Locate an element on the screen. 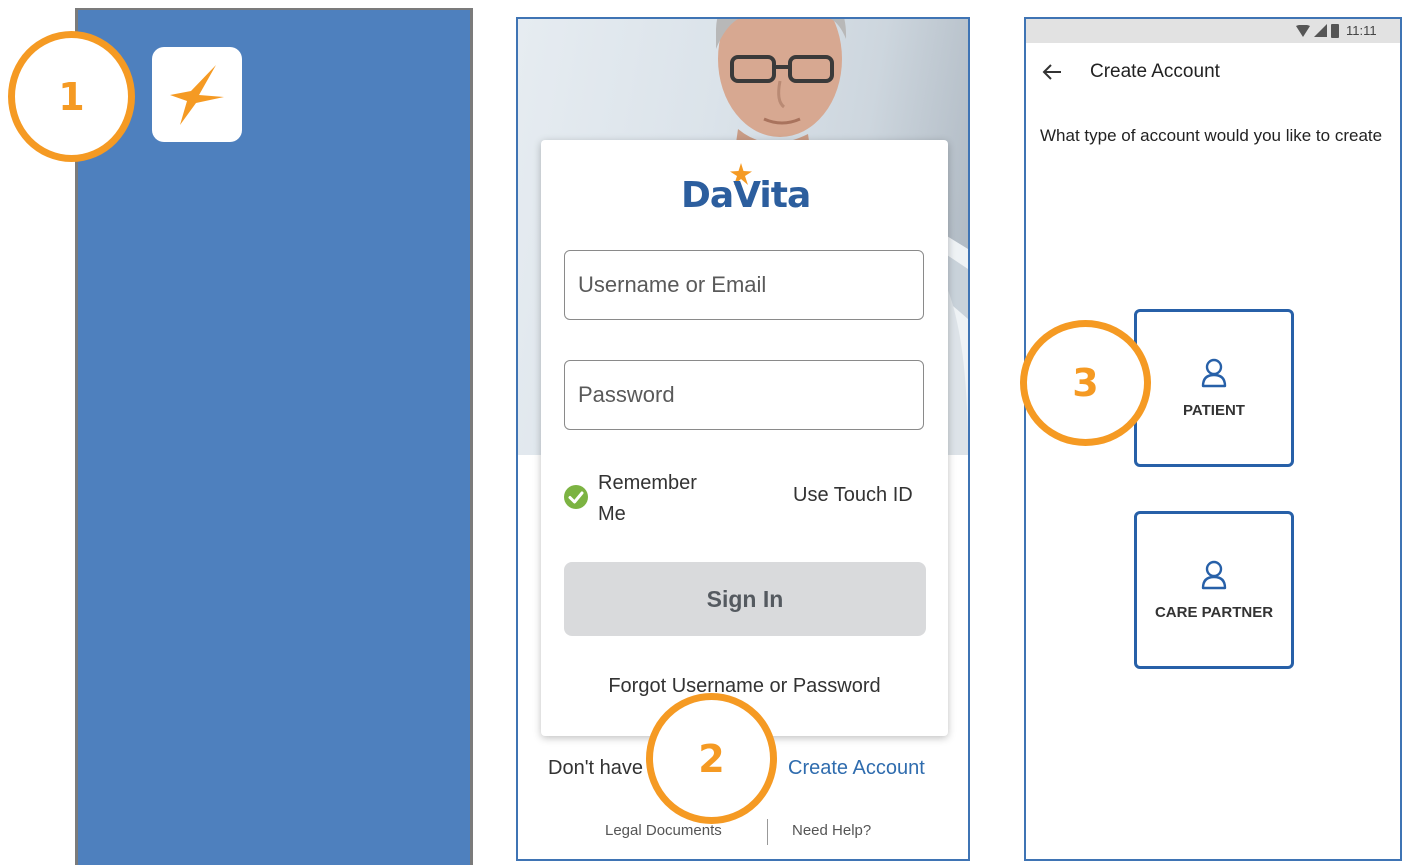 This screenshot has width=1403, height=865. sign-in-button: Sign In is located at coordinates (745, 599).